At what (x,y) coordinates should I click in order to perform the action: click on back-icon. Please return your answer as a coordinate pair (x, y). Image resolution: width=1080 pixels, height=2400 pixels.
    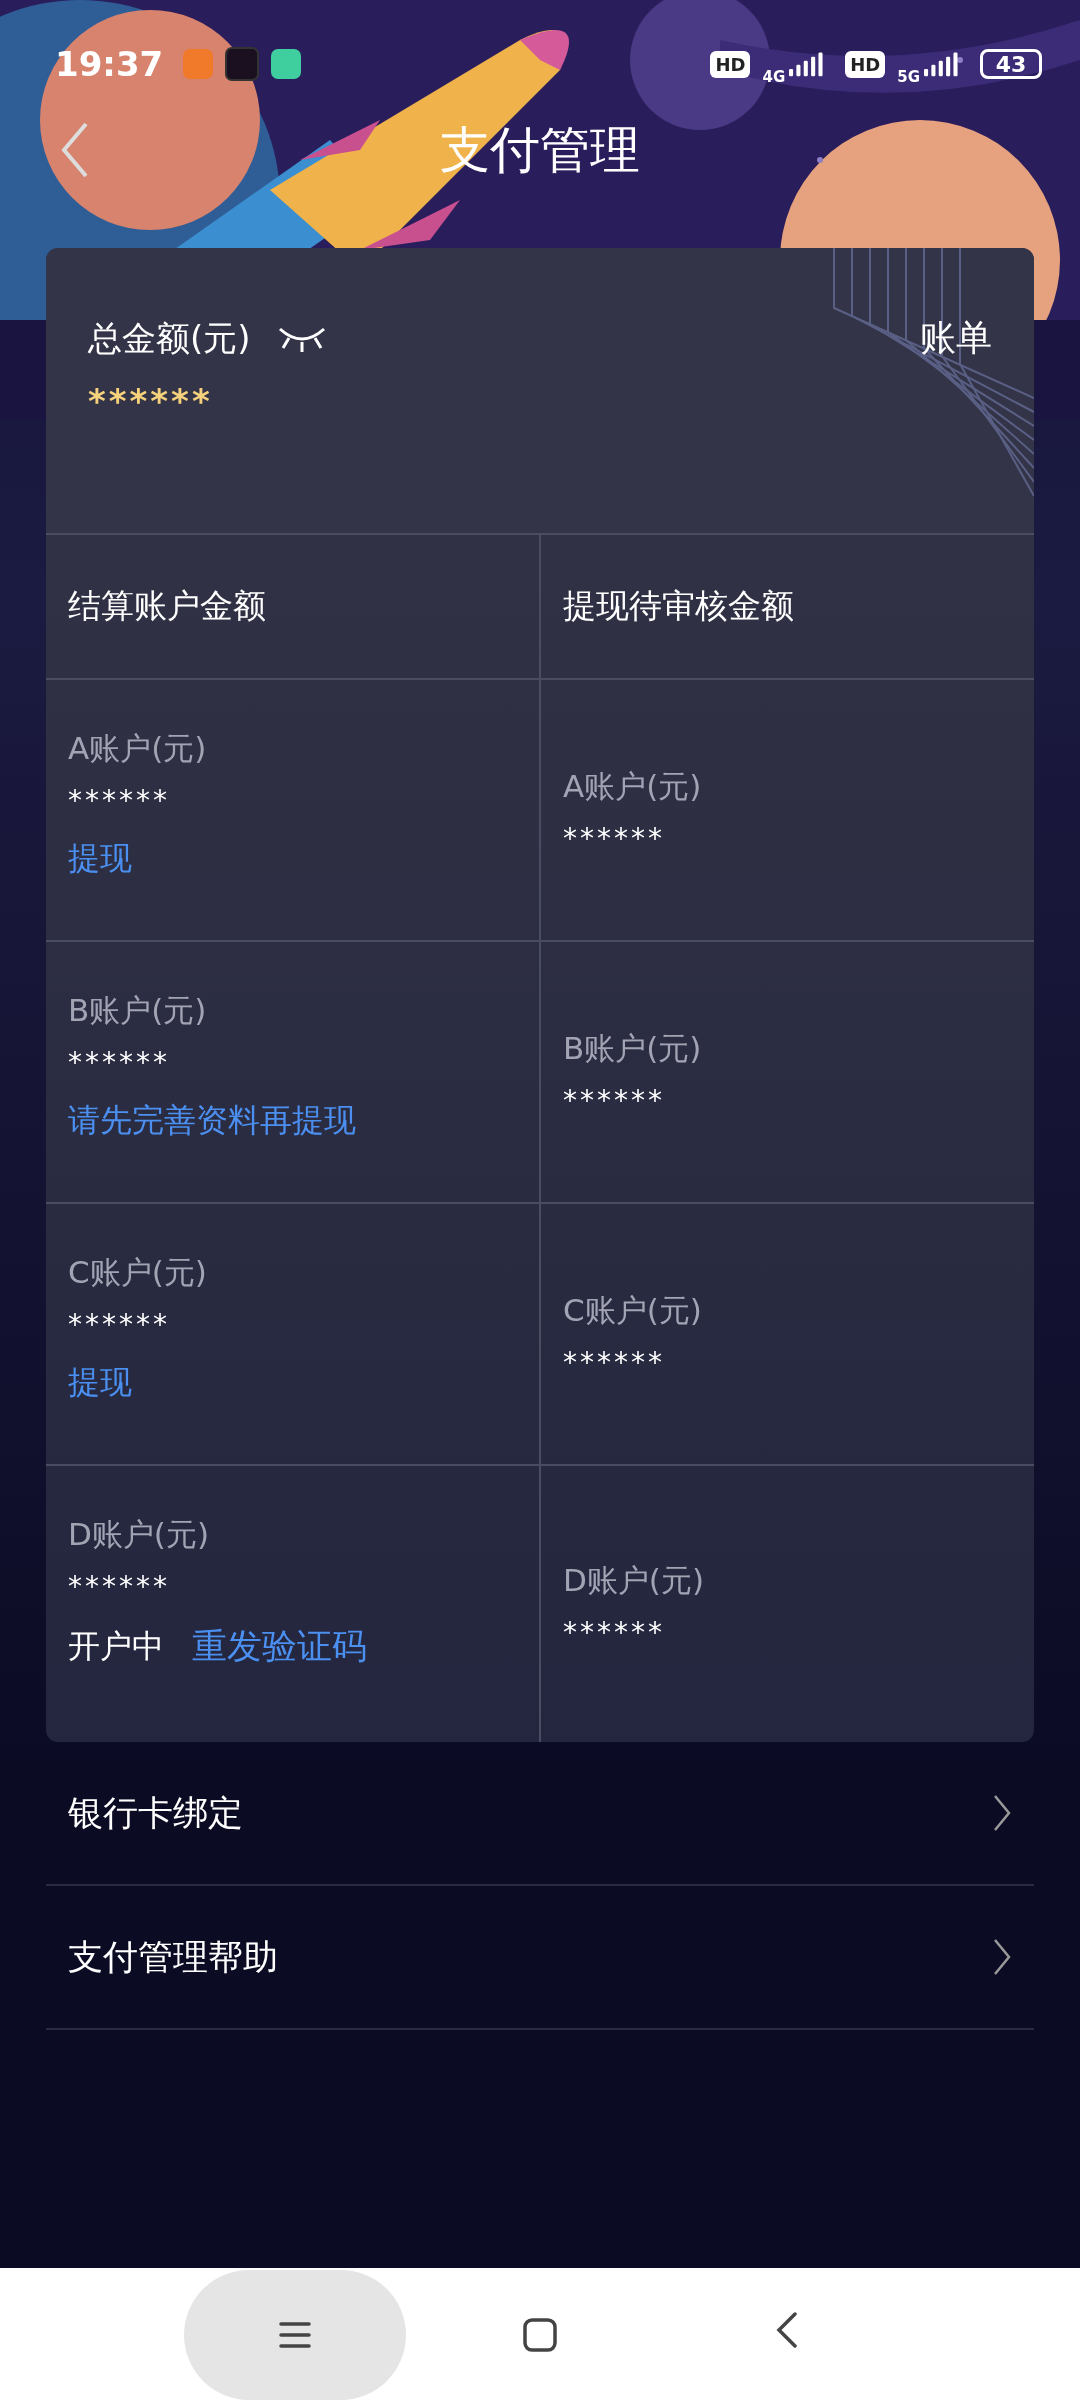
    Looking at the image, I should click on (787, 2330).